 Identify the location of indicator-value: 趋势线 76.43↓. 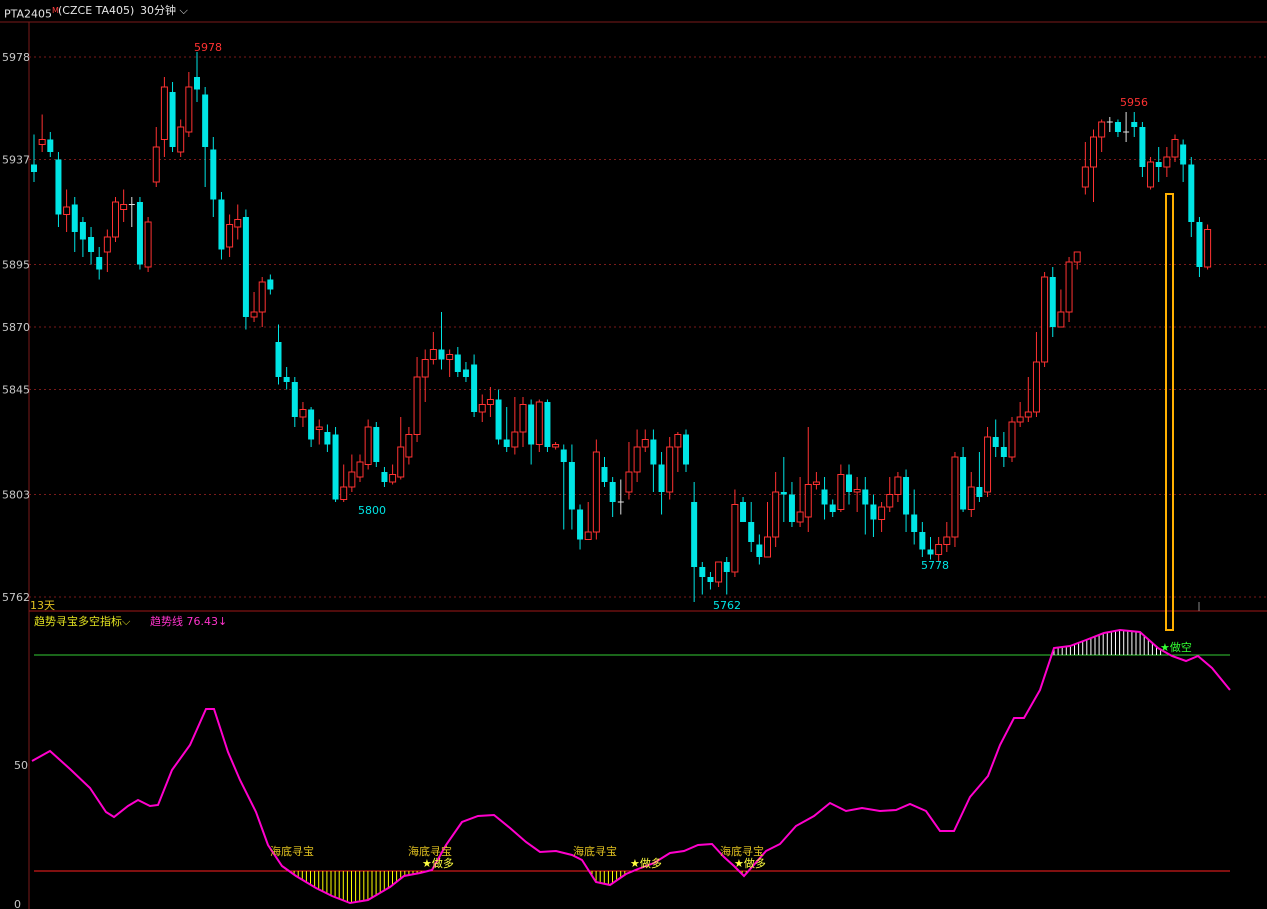
(188, 621).